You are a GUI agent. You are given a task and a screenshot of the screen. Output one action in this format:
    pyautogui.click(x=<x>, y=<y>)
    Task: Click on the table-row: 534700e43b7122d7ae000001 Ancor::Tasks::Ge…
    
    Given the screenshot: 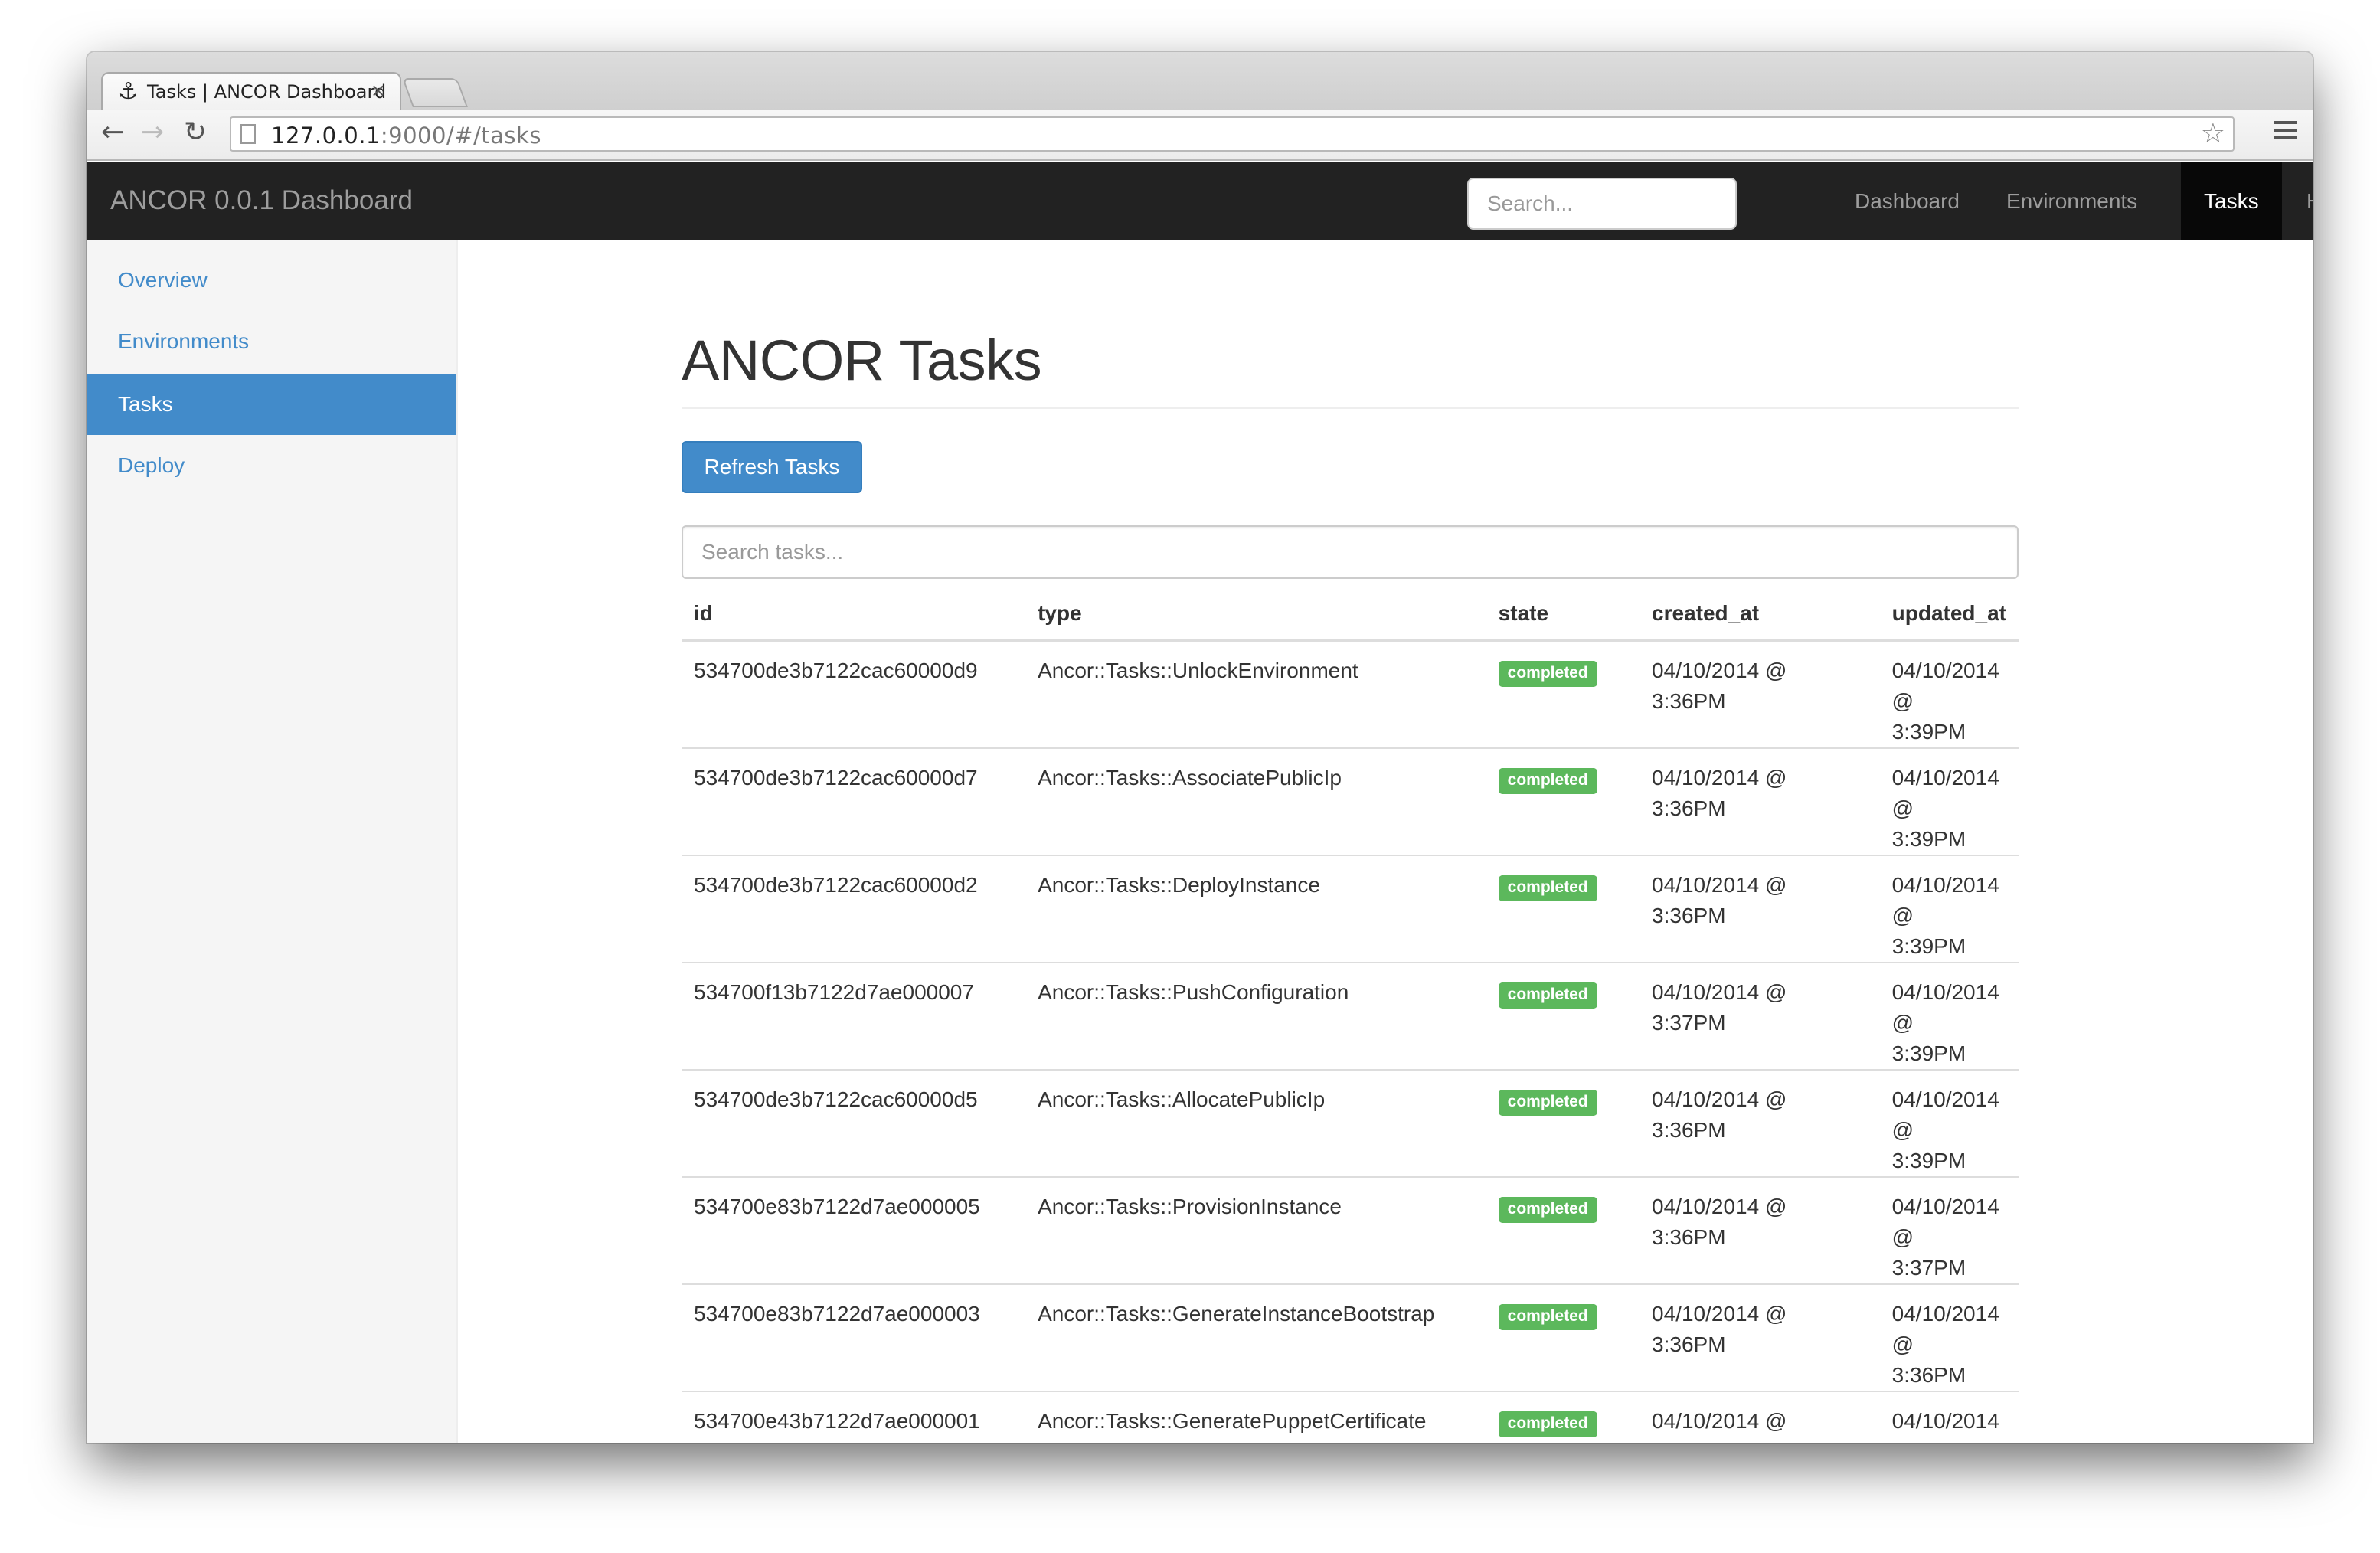 What is the action you would take?
    pyautogui.click(x=1350, y=1417)
    